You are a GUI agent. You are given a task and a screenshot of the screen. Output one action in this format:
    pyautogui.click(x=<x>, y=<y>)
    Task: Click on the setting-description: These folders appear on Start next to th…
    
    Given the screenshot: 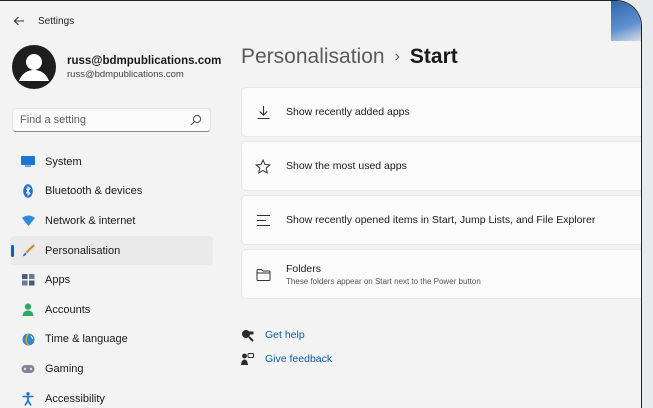 What is the action you would take?
    pyautogui.click(x=383, y=281)
    